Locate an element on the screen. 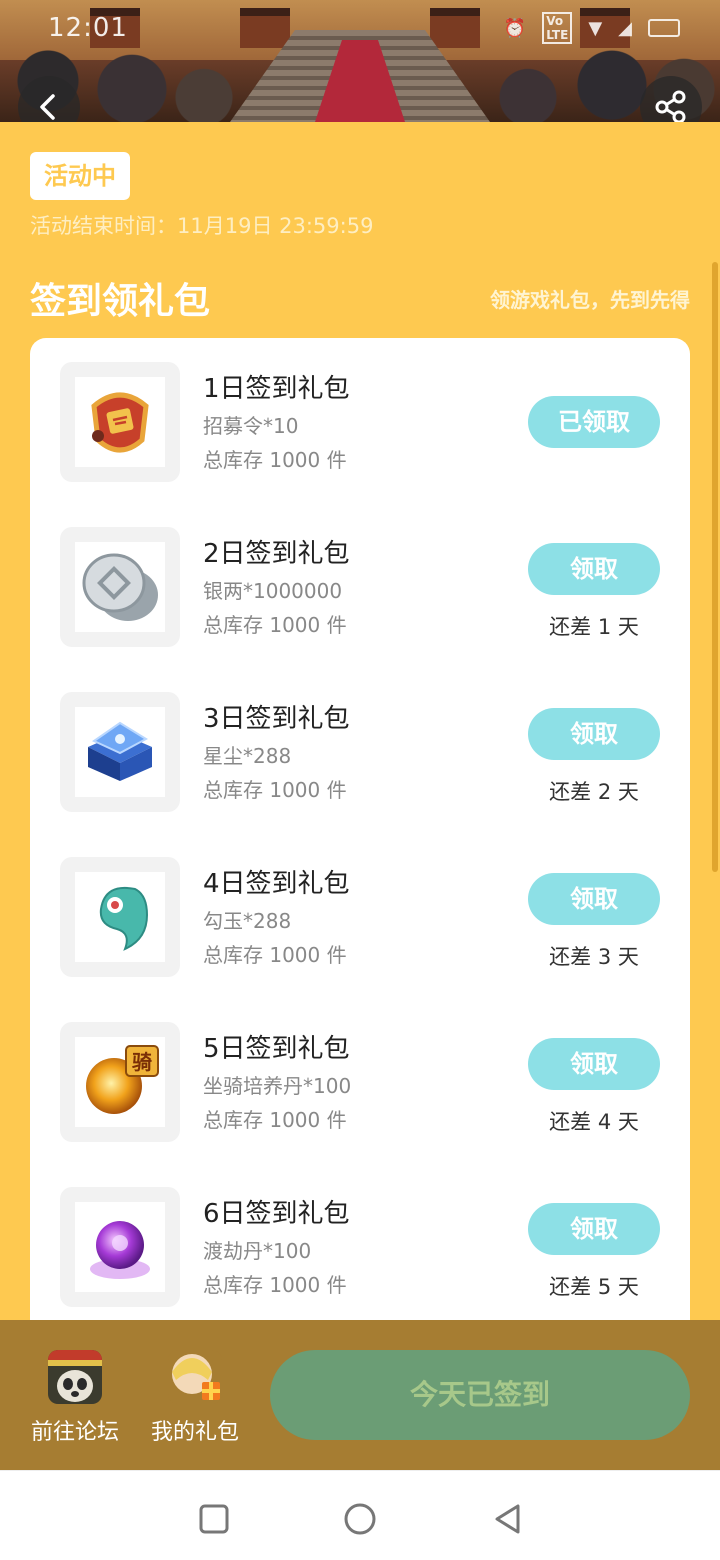  gift-row: 6日签到礼包 渡劫丹*100 总库存 1000 件 领取 还差 5 天 is located at coordinates (360, 1247).